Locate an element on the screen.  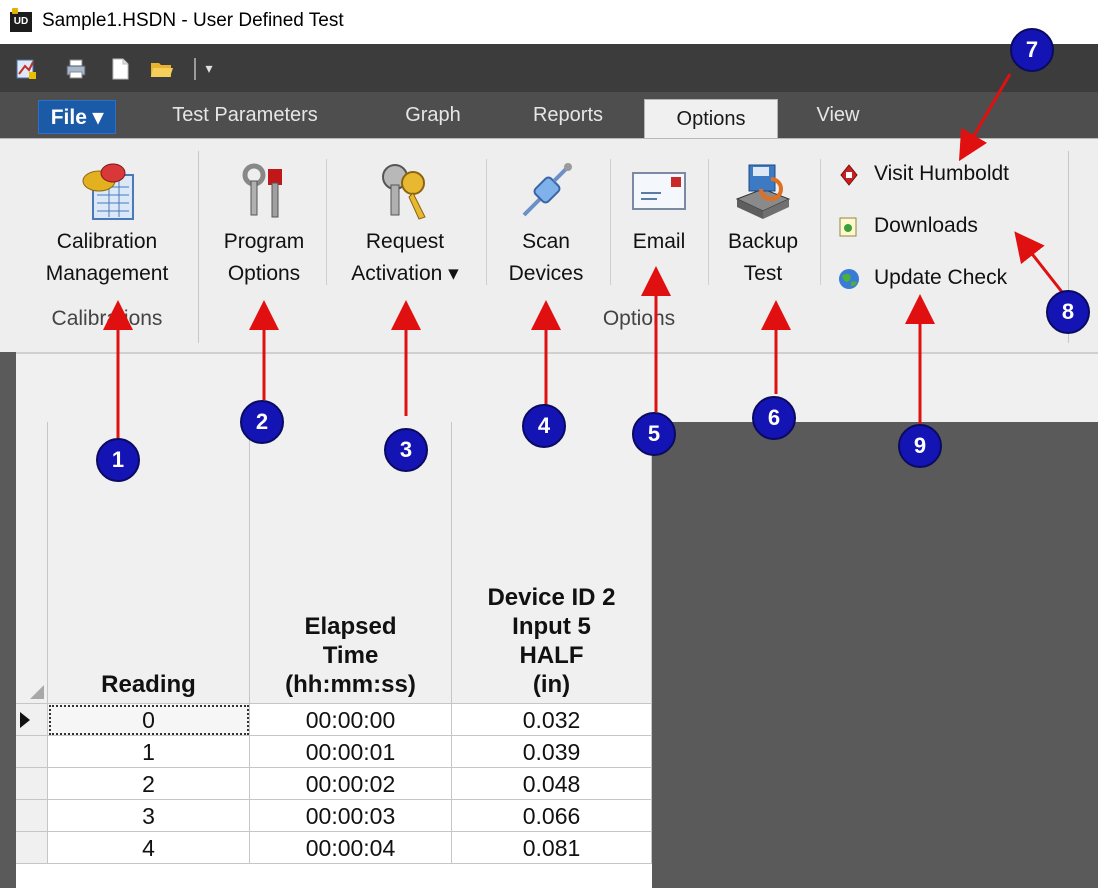
open-folder-icon is located at coordinates (162, 69).